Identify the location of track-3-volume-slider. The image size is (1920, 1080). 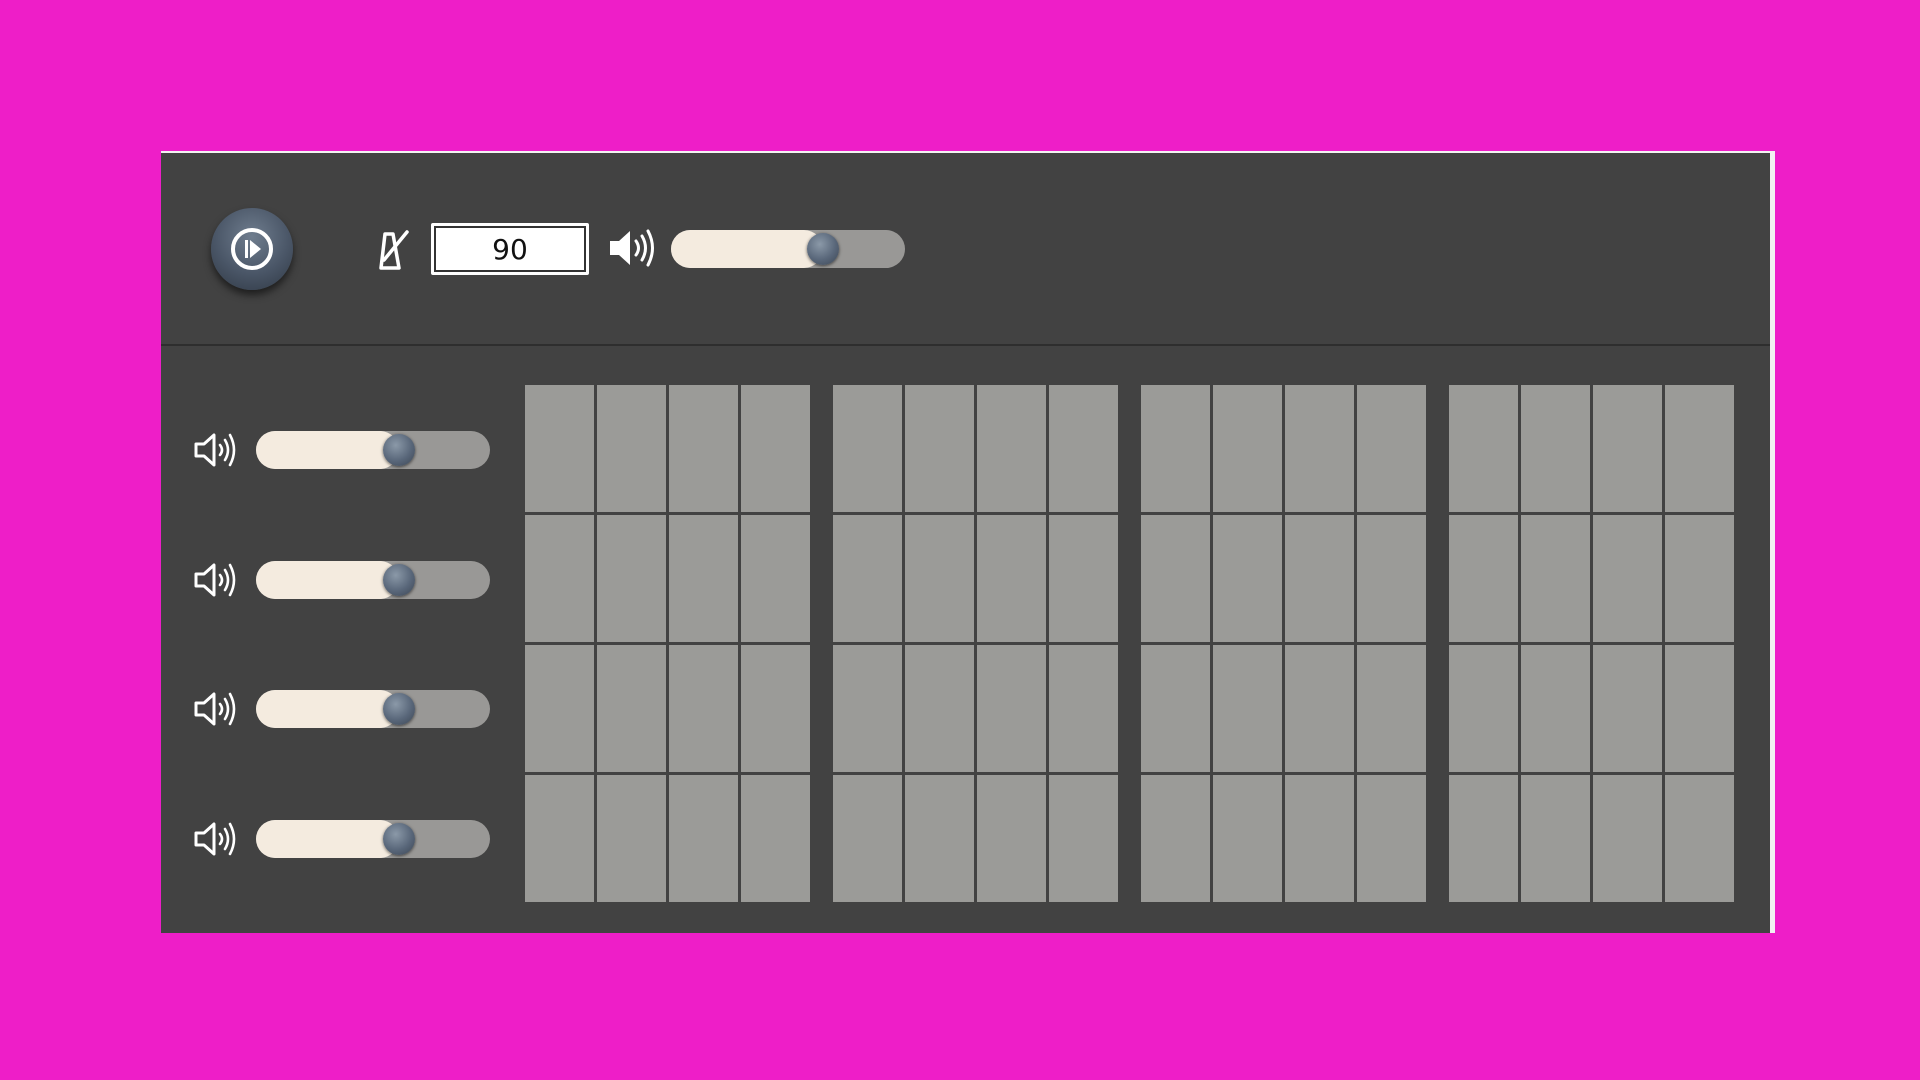
(373, 709).